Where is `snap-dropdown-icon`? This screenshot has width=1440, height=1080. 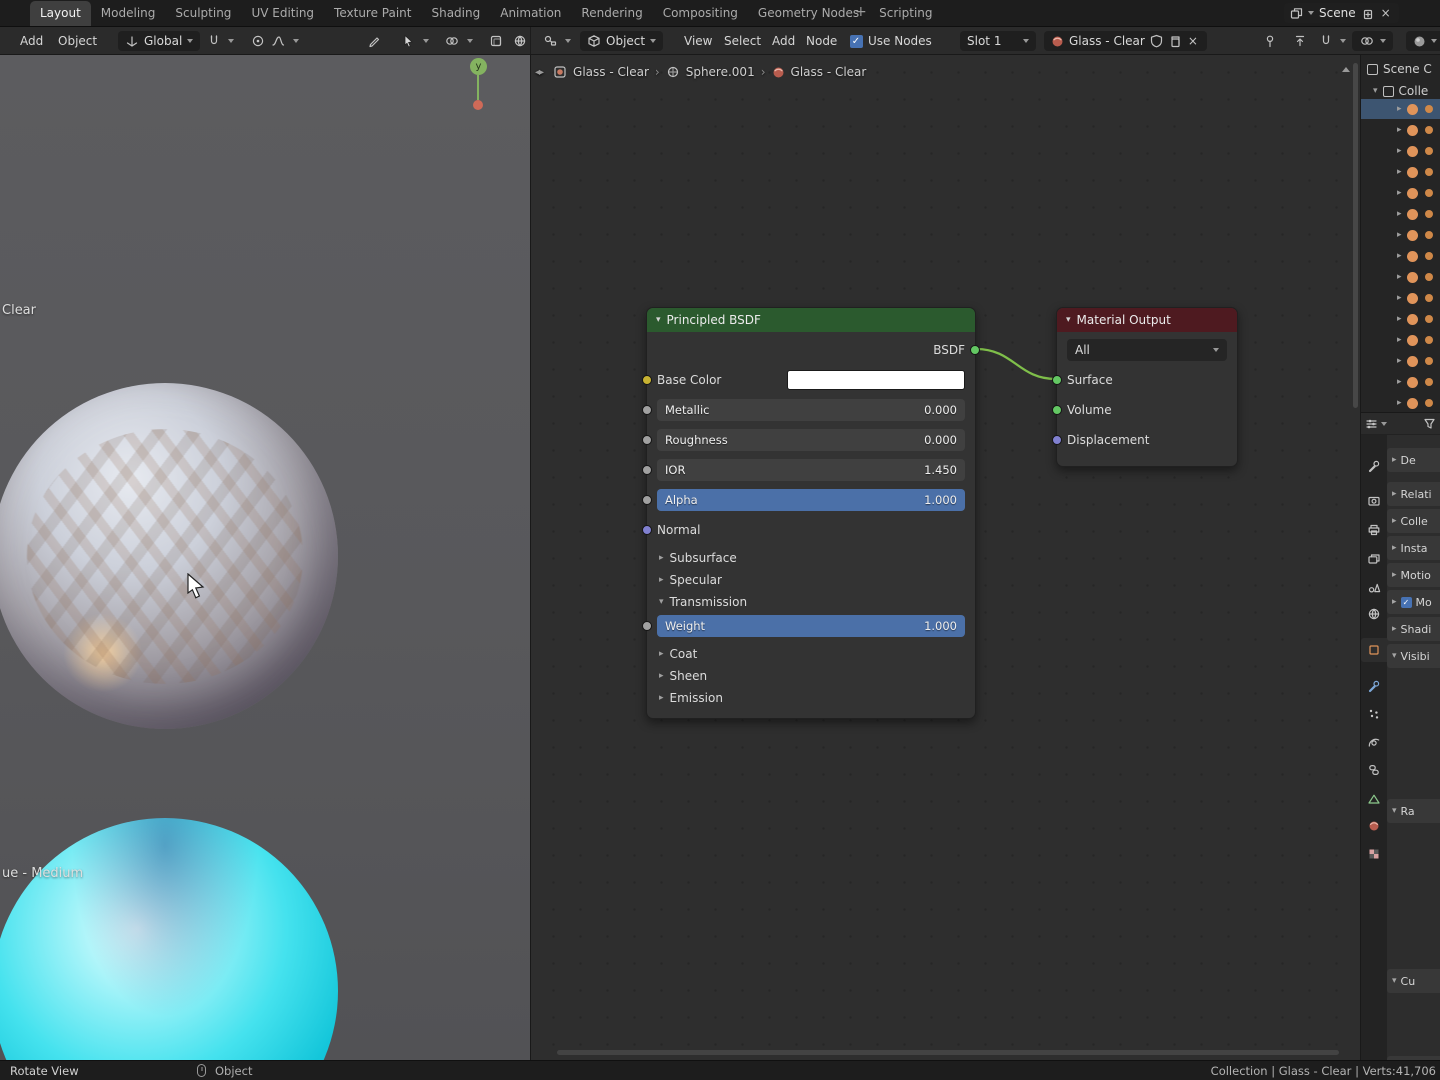
snap-dropdown-icon is located at coordinates (231, 41).